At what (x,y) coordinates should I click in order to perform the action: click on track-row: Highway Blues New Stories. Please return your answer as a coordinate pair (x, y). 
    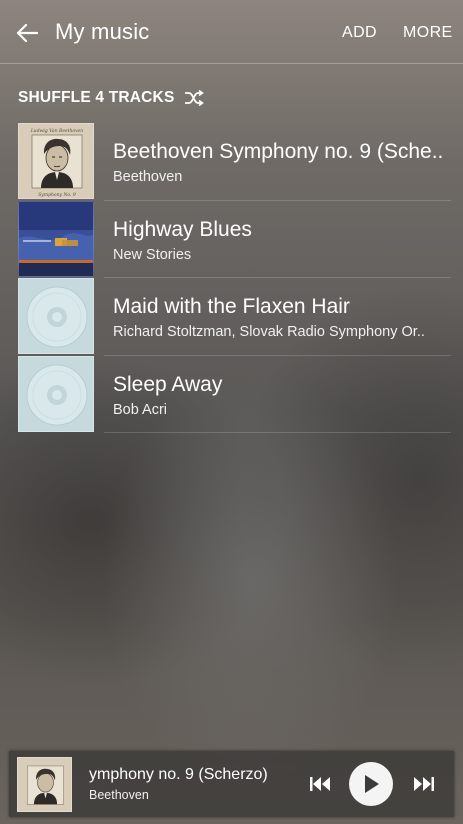
    Looking at the image, I should click on (231, 239).